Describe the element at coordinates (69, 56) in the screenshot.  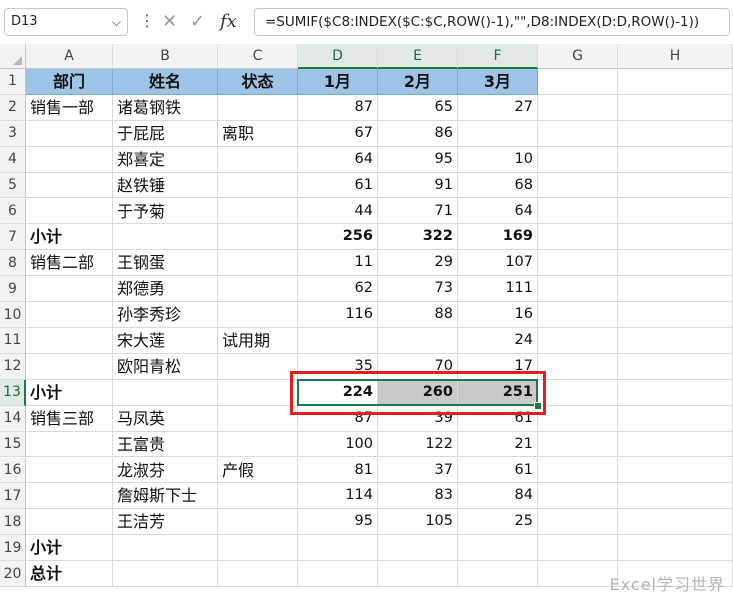
I see `column-header-a: A` at that location.